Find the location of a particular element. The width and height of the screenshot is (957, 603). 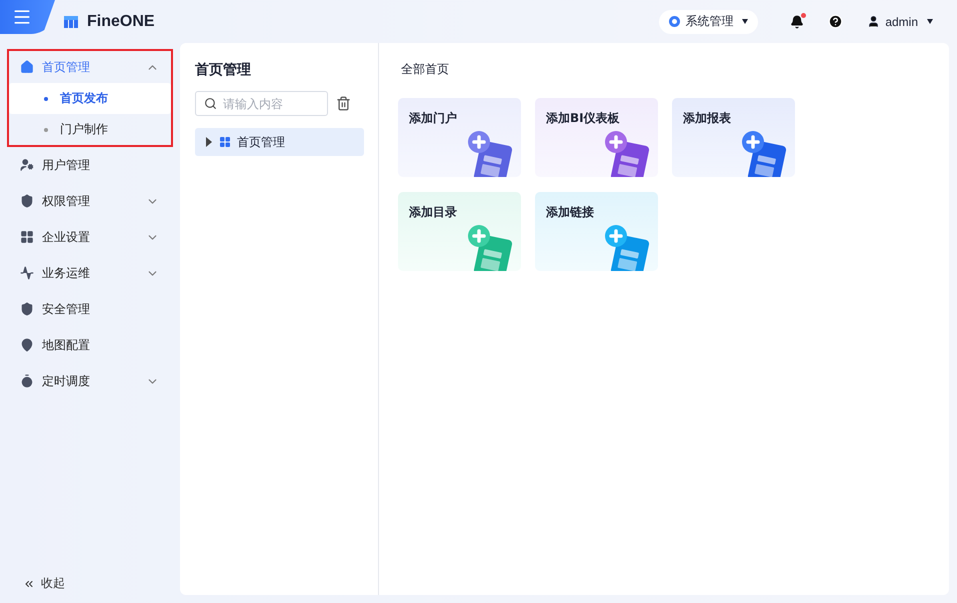

add-card: 添加BI仪表板 is located at coordinates (596, 137).